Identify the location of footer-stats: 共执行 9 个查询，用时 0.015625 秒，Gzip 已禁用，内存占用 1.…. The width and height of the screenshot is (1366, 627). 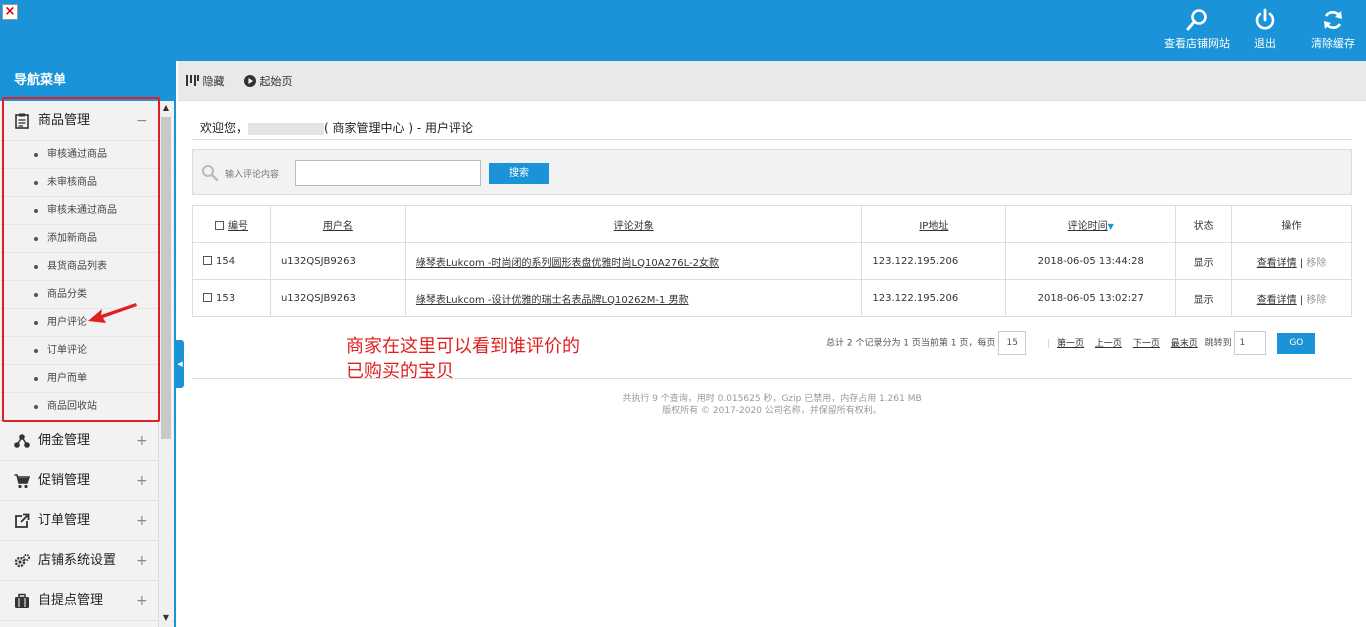
(772, 399).